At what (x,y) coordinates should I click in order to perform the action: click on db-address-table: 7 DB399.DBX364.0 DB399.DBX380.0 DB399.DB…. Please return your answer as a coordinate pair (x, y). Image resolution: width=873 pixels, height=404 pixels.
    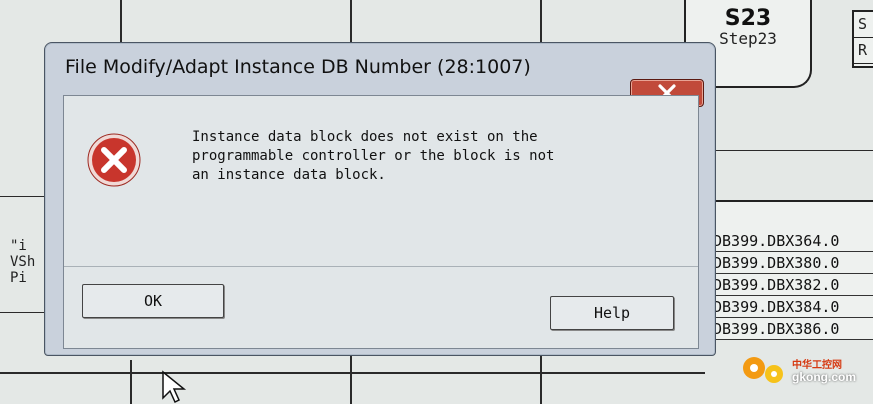
    Looking at the image, I should click on (789, 270).